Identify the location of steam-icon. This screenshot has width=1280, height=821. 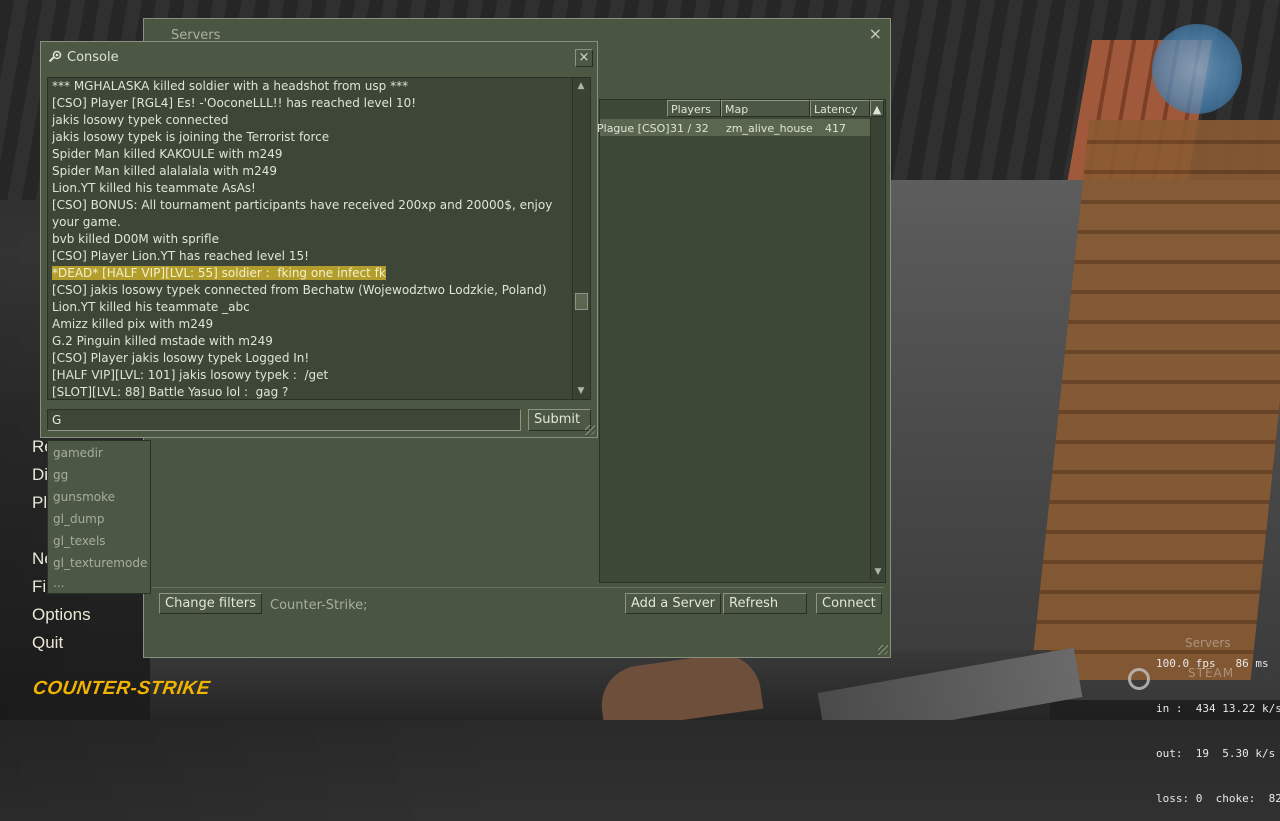
(55, 56).